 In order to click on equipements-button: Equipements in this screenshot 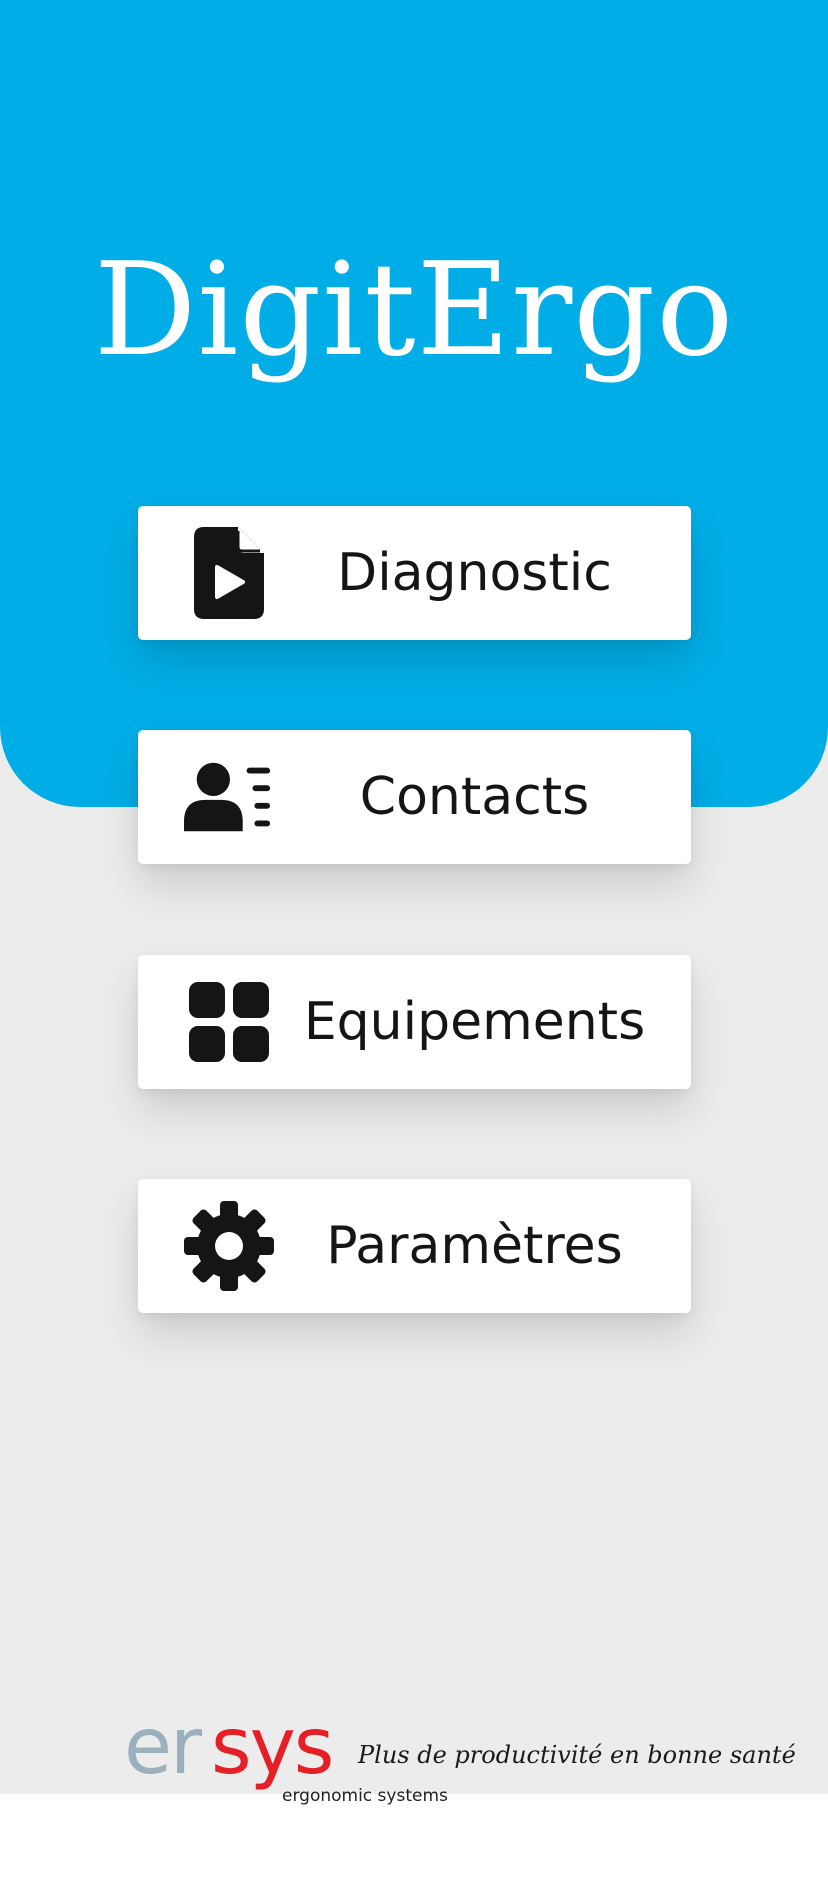, I will do `click(414, 1022)`.